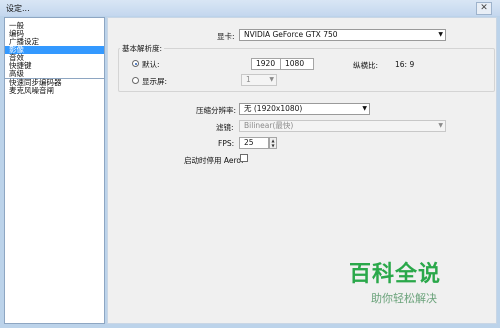 This screenshot has height=328, width=500. Describe the element at coordinates (142, 48) in the screenshot. I see `base-resolution-title: 基本解析度:` at that location.